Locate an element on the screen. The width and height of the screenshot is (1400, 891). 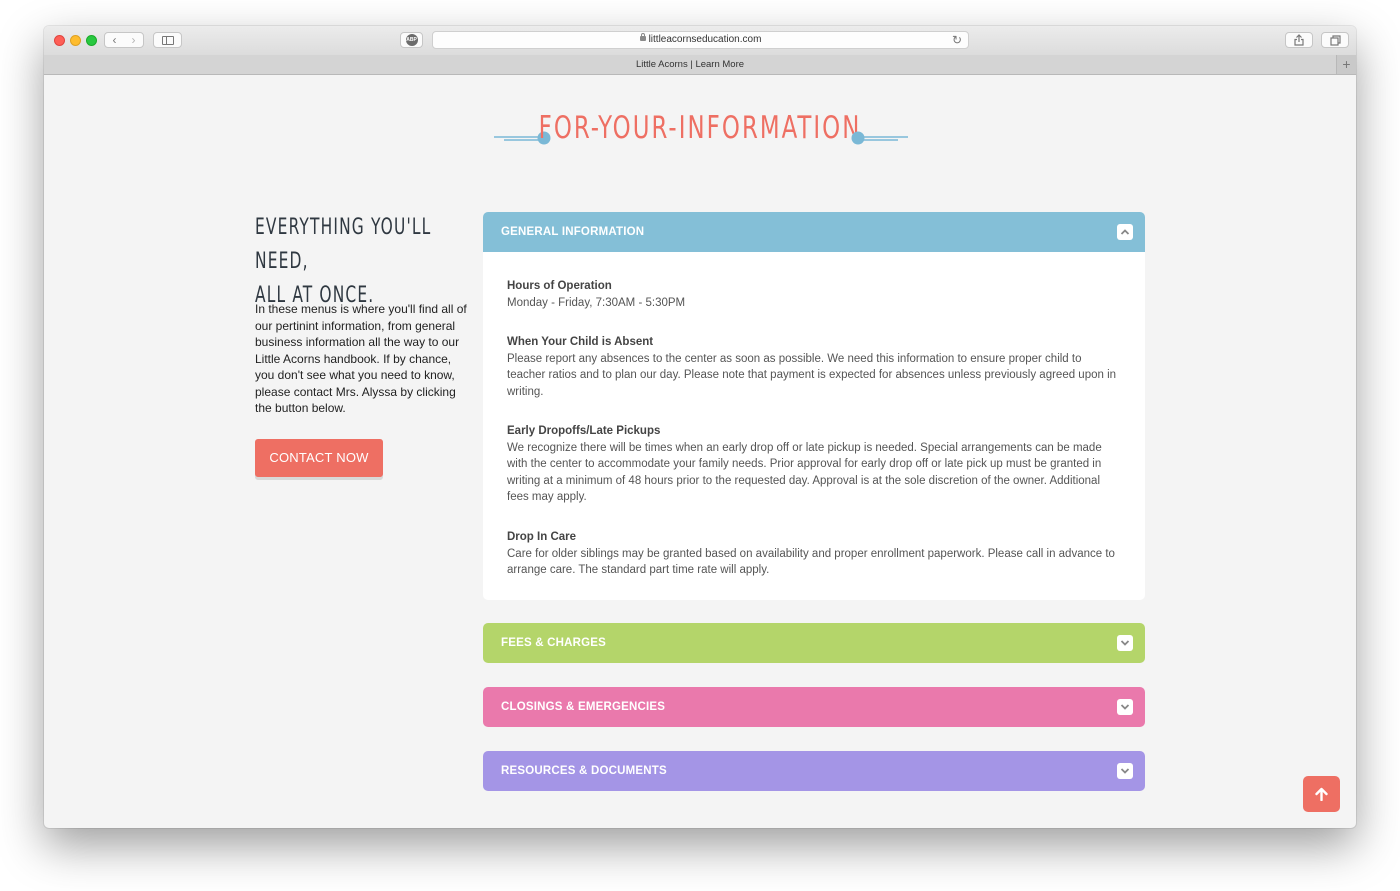
info-heading: Hours of Operation is located at coordinates (559, 286).